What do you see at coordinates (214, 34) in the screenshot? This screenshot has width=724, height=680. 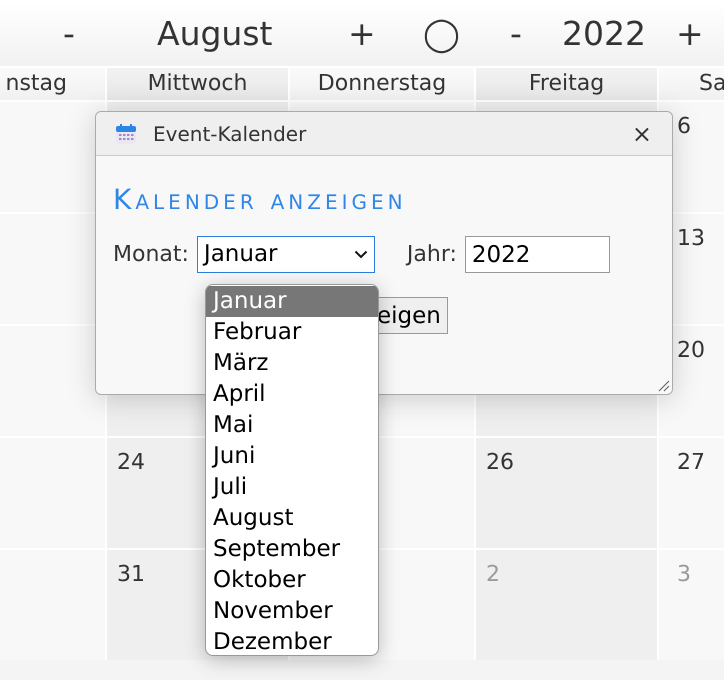 I see `month-label: August` at bounding box center [214, 34].